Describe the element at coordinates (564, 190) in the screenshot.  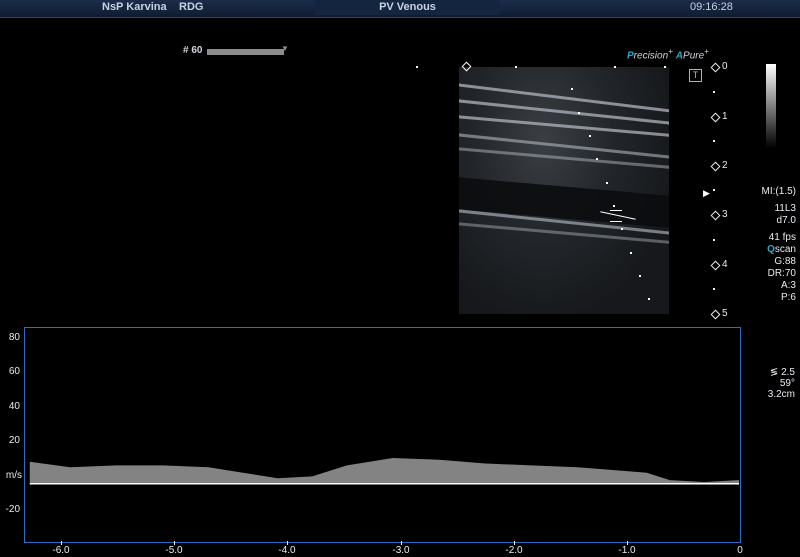
I see `bmode-image` at that location.